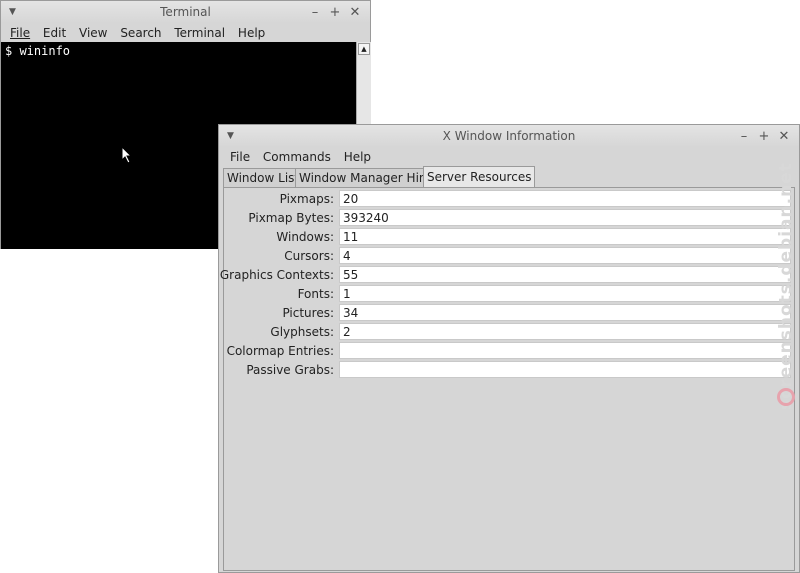  What do you see at coordinates (280, 351) in the screenshot?
I see `resource-label: Colormap Entries:` at bounding box center [280, 351].